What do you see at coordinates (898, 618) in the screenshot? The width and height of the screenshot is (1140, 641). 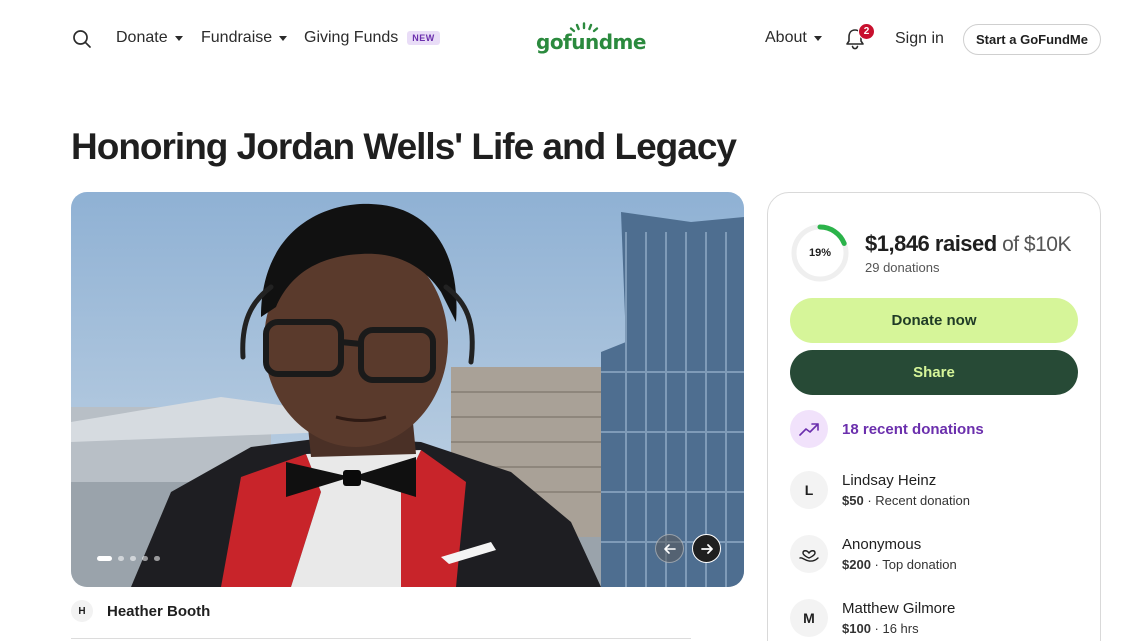 I see `donor-info: Matthew Gilmore $100 · 16 hrs` at bounding box center [898, 618].